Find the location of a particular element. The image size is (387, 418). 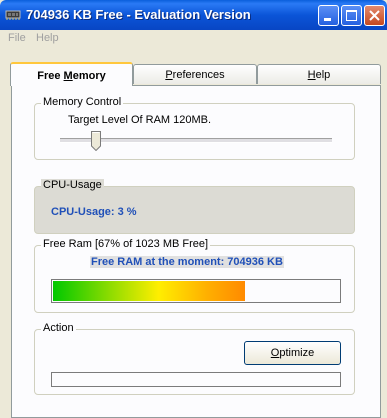

tab-preferences: Preferences is located at coordinates (195, 74).